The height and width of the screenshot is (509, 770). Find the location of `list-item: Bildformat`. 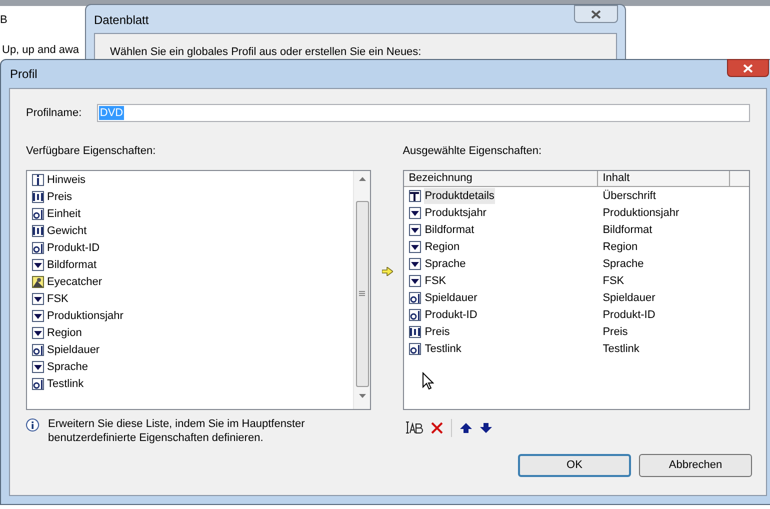

list-item: Bildformat is located at coordinates (193, 265).